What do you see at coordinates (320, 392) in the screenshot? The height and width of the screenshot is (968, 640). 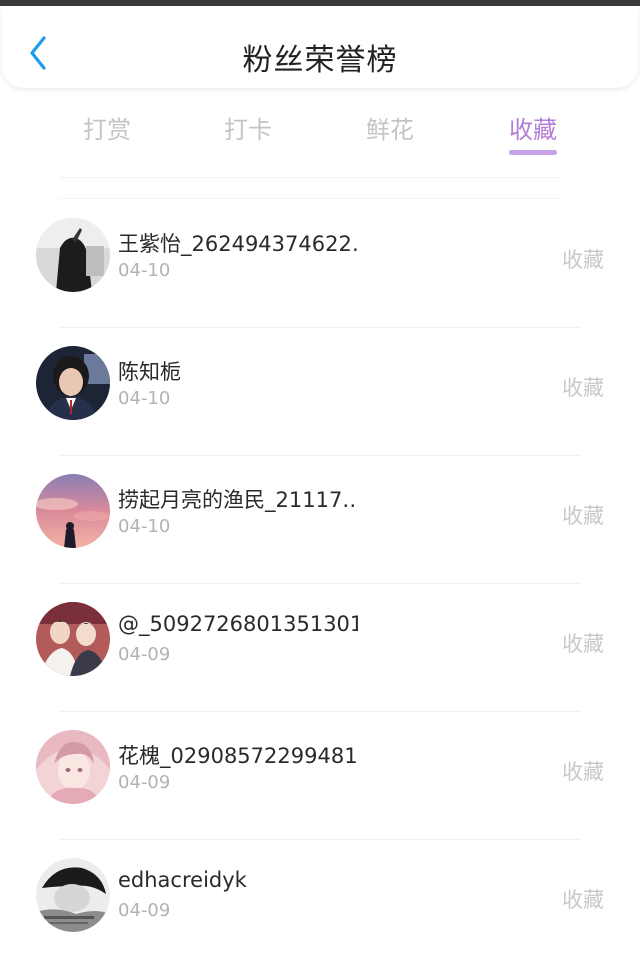 I see `list-item: 陈知栀 04-10 收藏` at bounding box center [320, 392].